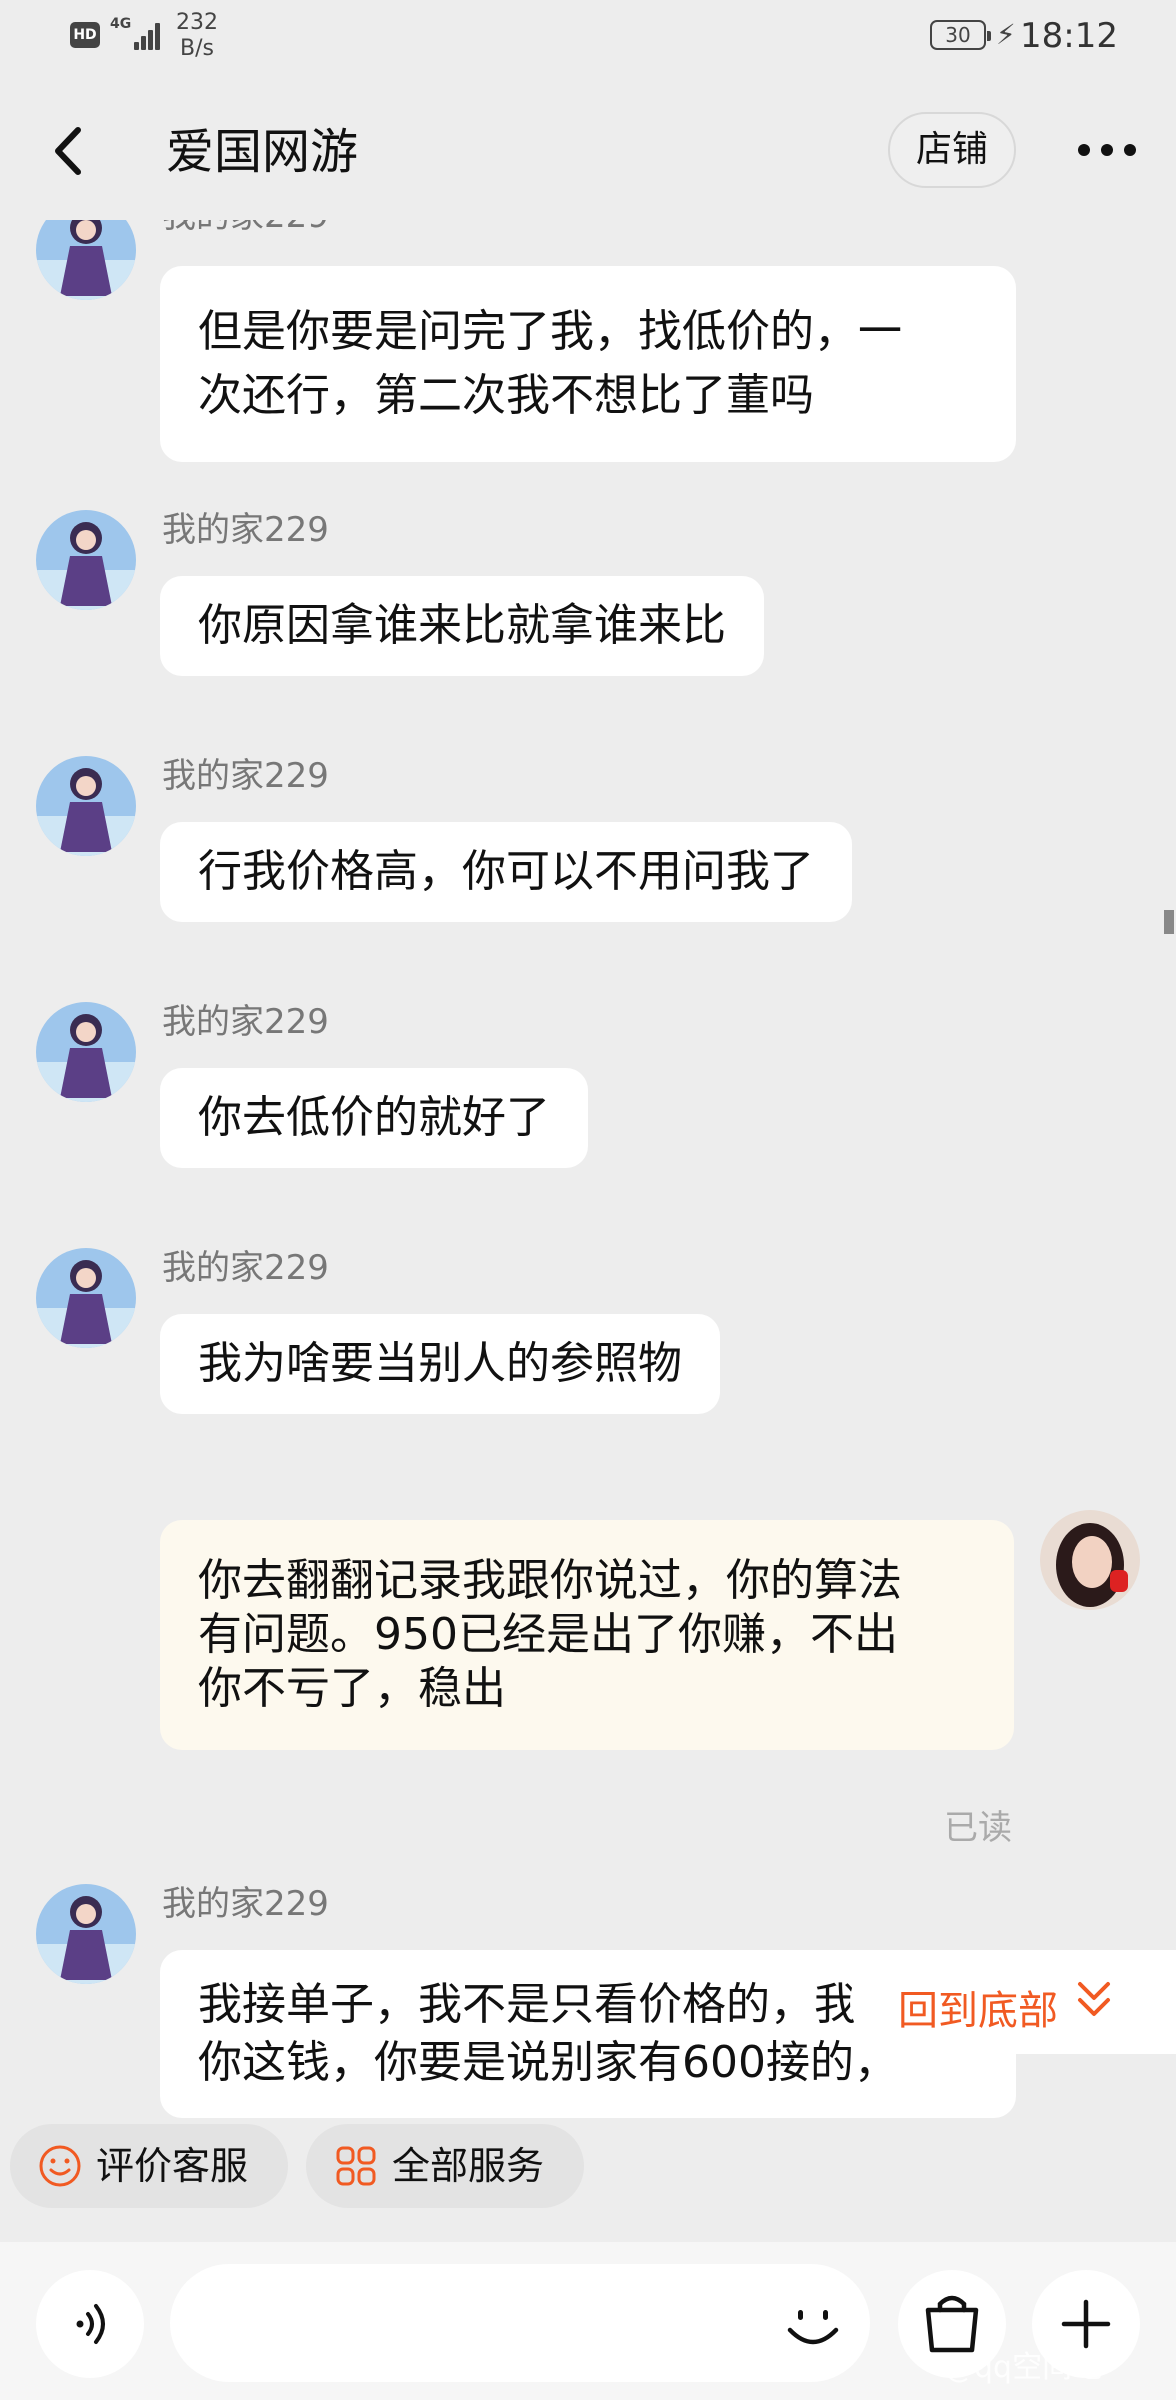 The width and height of the screenshot is (1176, 2400). What do you see at coordinates (468, 2166) in the screenshot?
I see `all-services-label: 全部服务` at bounding box center [468, 2166].